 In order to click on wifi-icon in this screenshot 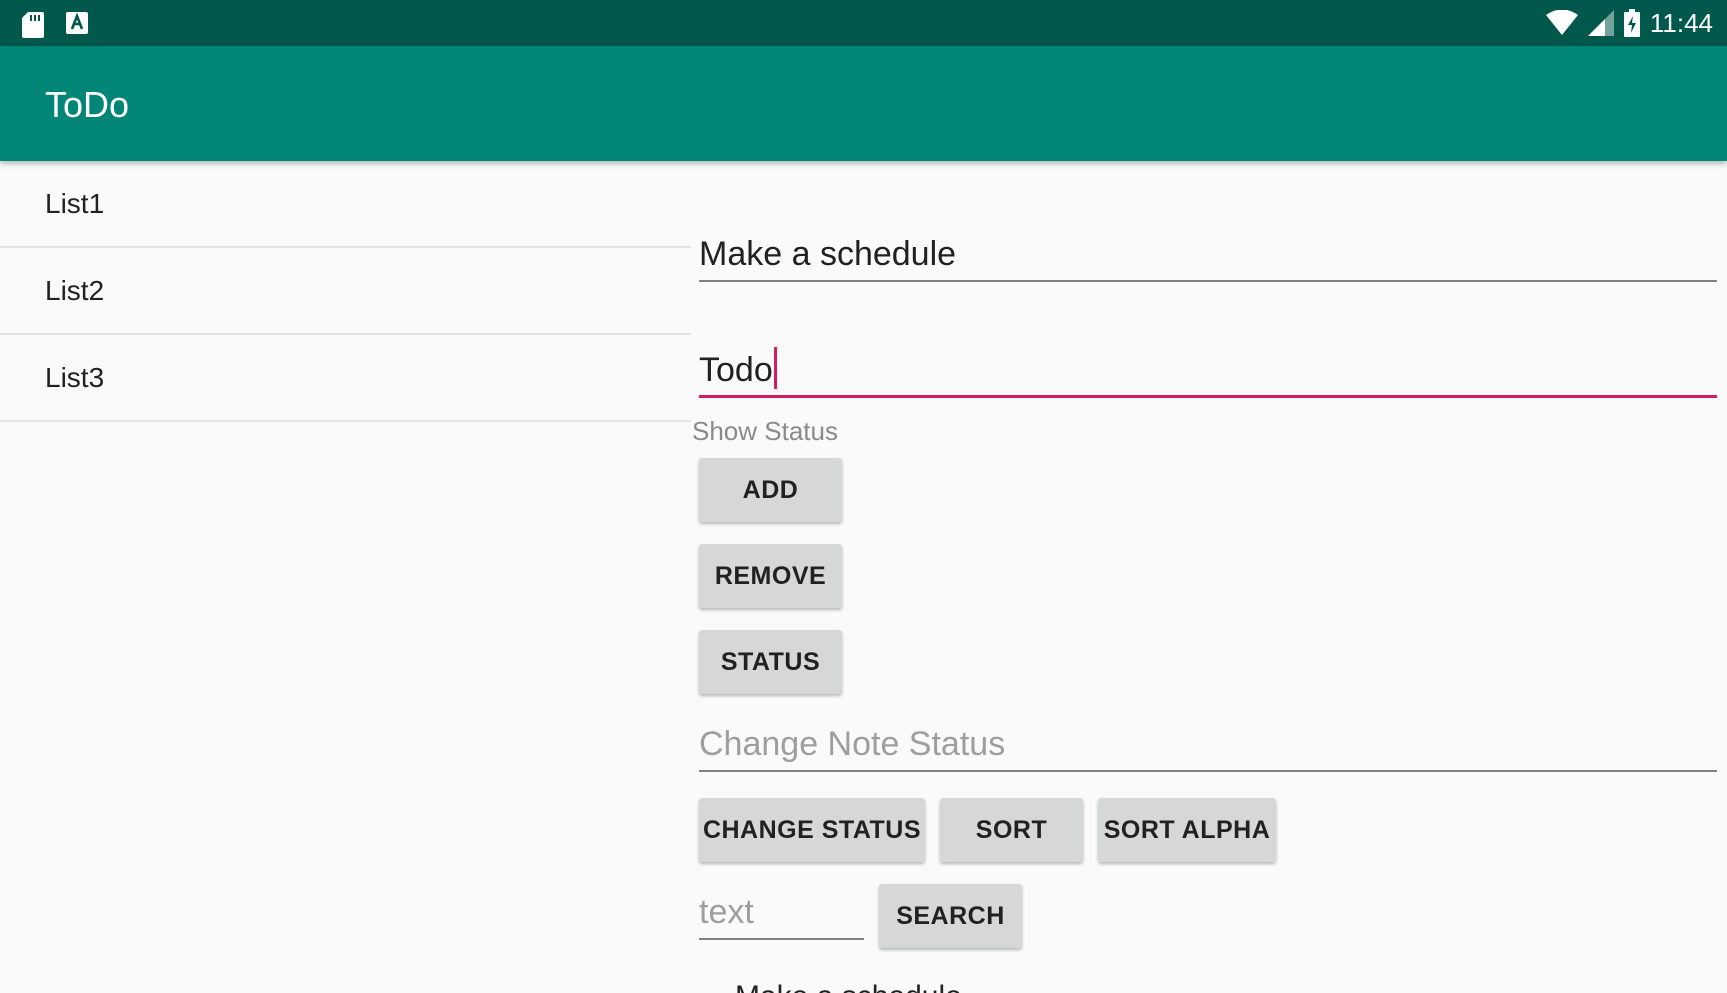, I will do `click(1561, 23)`.